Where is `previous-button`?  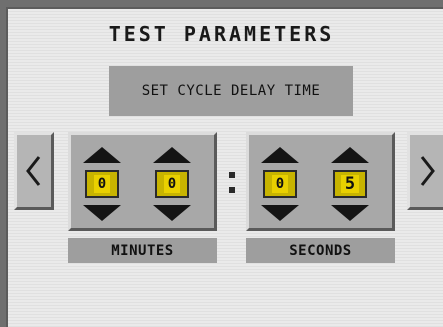 previous-button is located at coordinates (34, 171).